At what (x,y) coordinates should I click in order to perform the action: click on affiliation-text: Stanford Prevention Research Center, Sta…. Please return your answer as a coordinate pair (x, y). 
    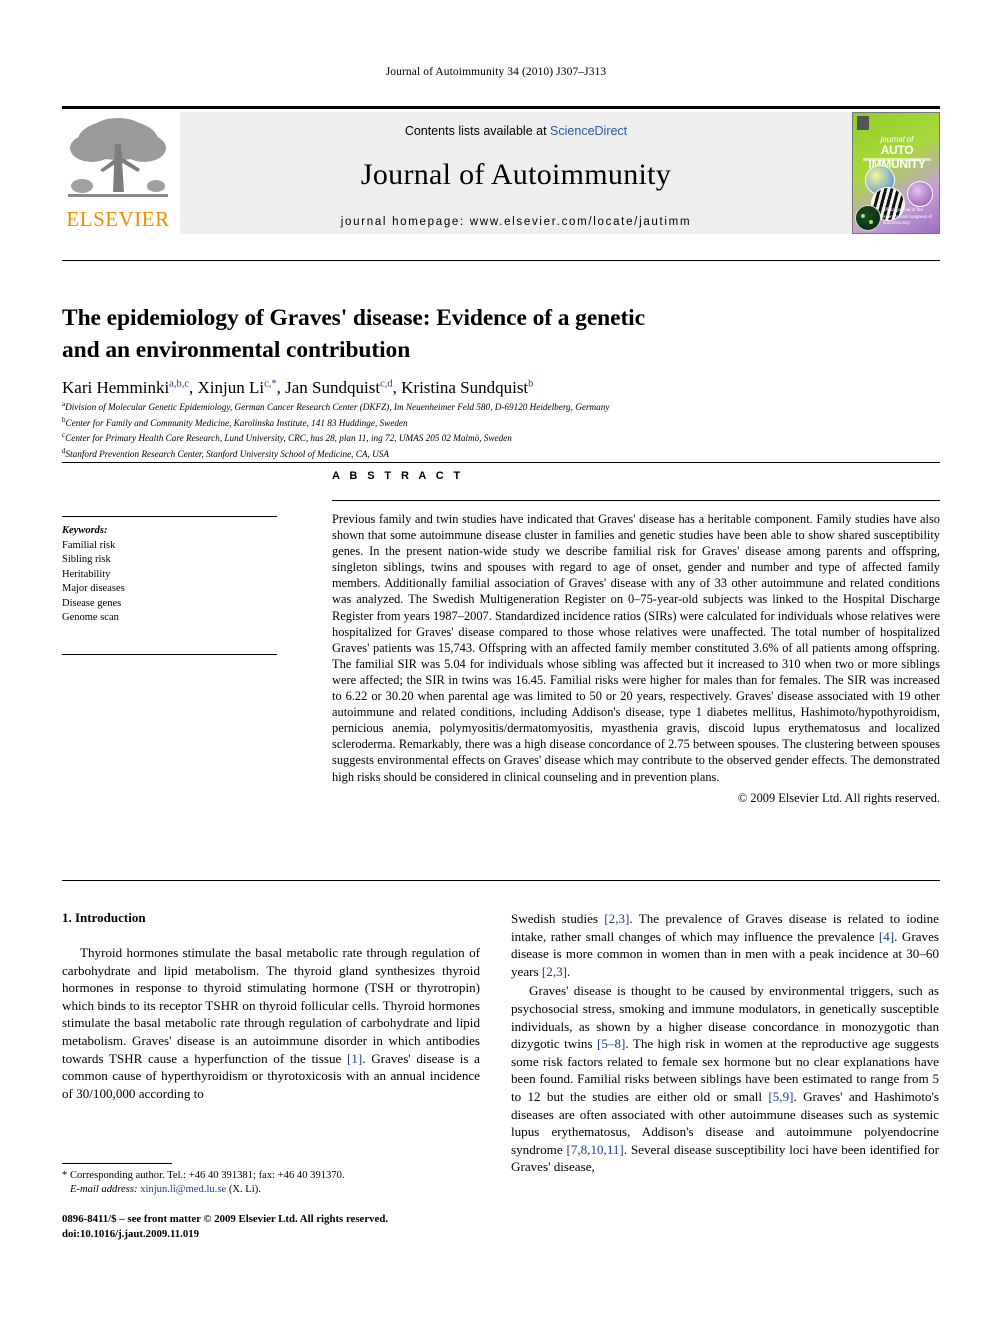
    Looking at the image, I should click on (227, 454).